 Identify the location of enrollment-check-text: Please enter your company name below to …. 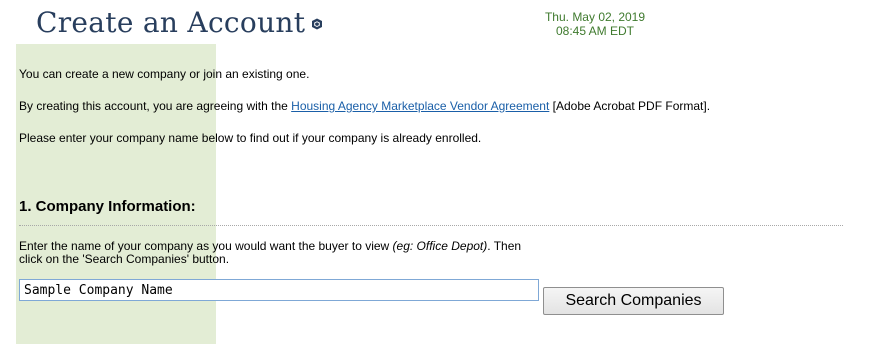
(250, 138).